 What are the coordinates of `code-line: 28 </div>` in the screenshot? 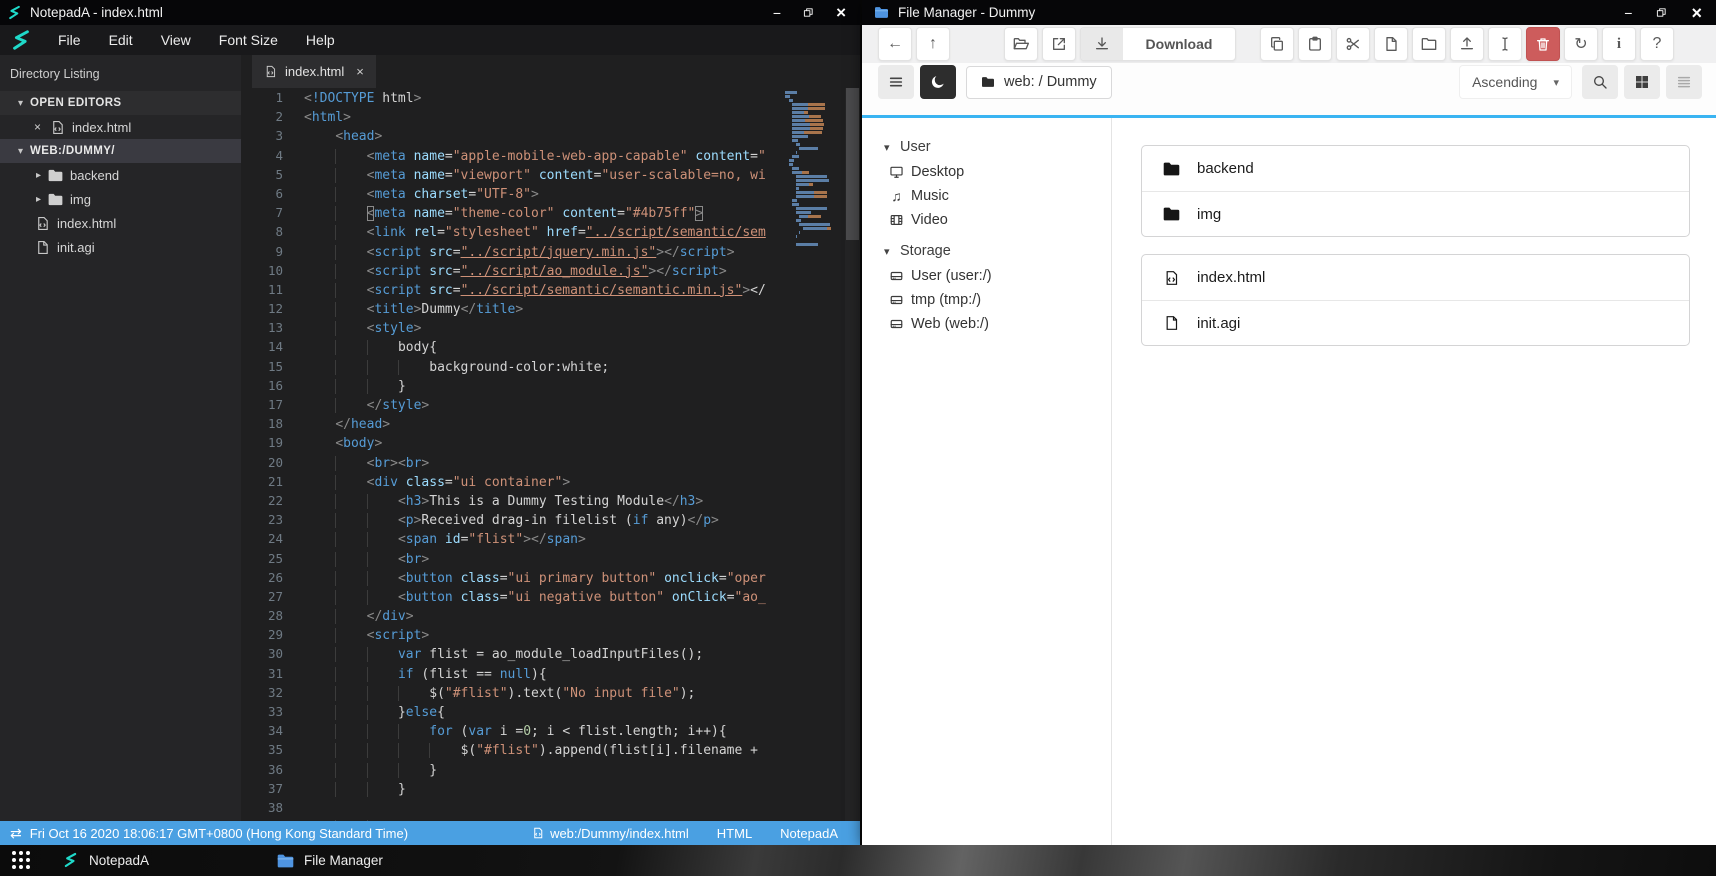 It's located at (512, 615).